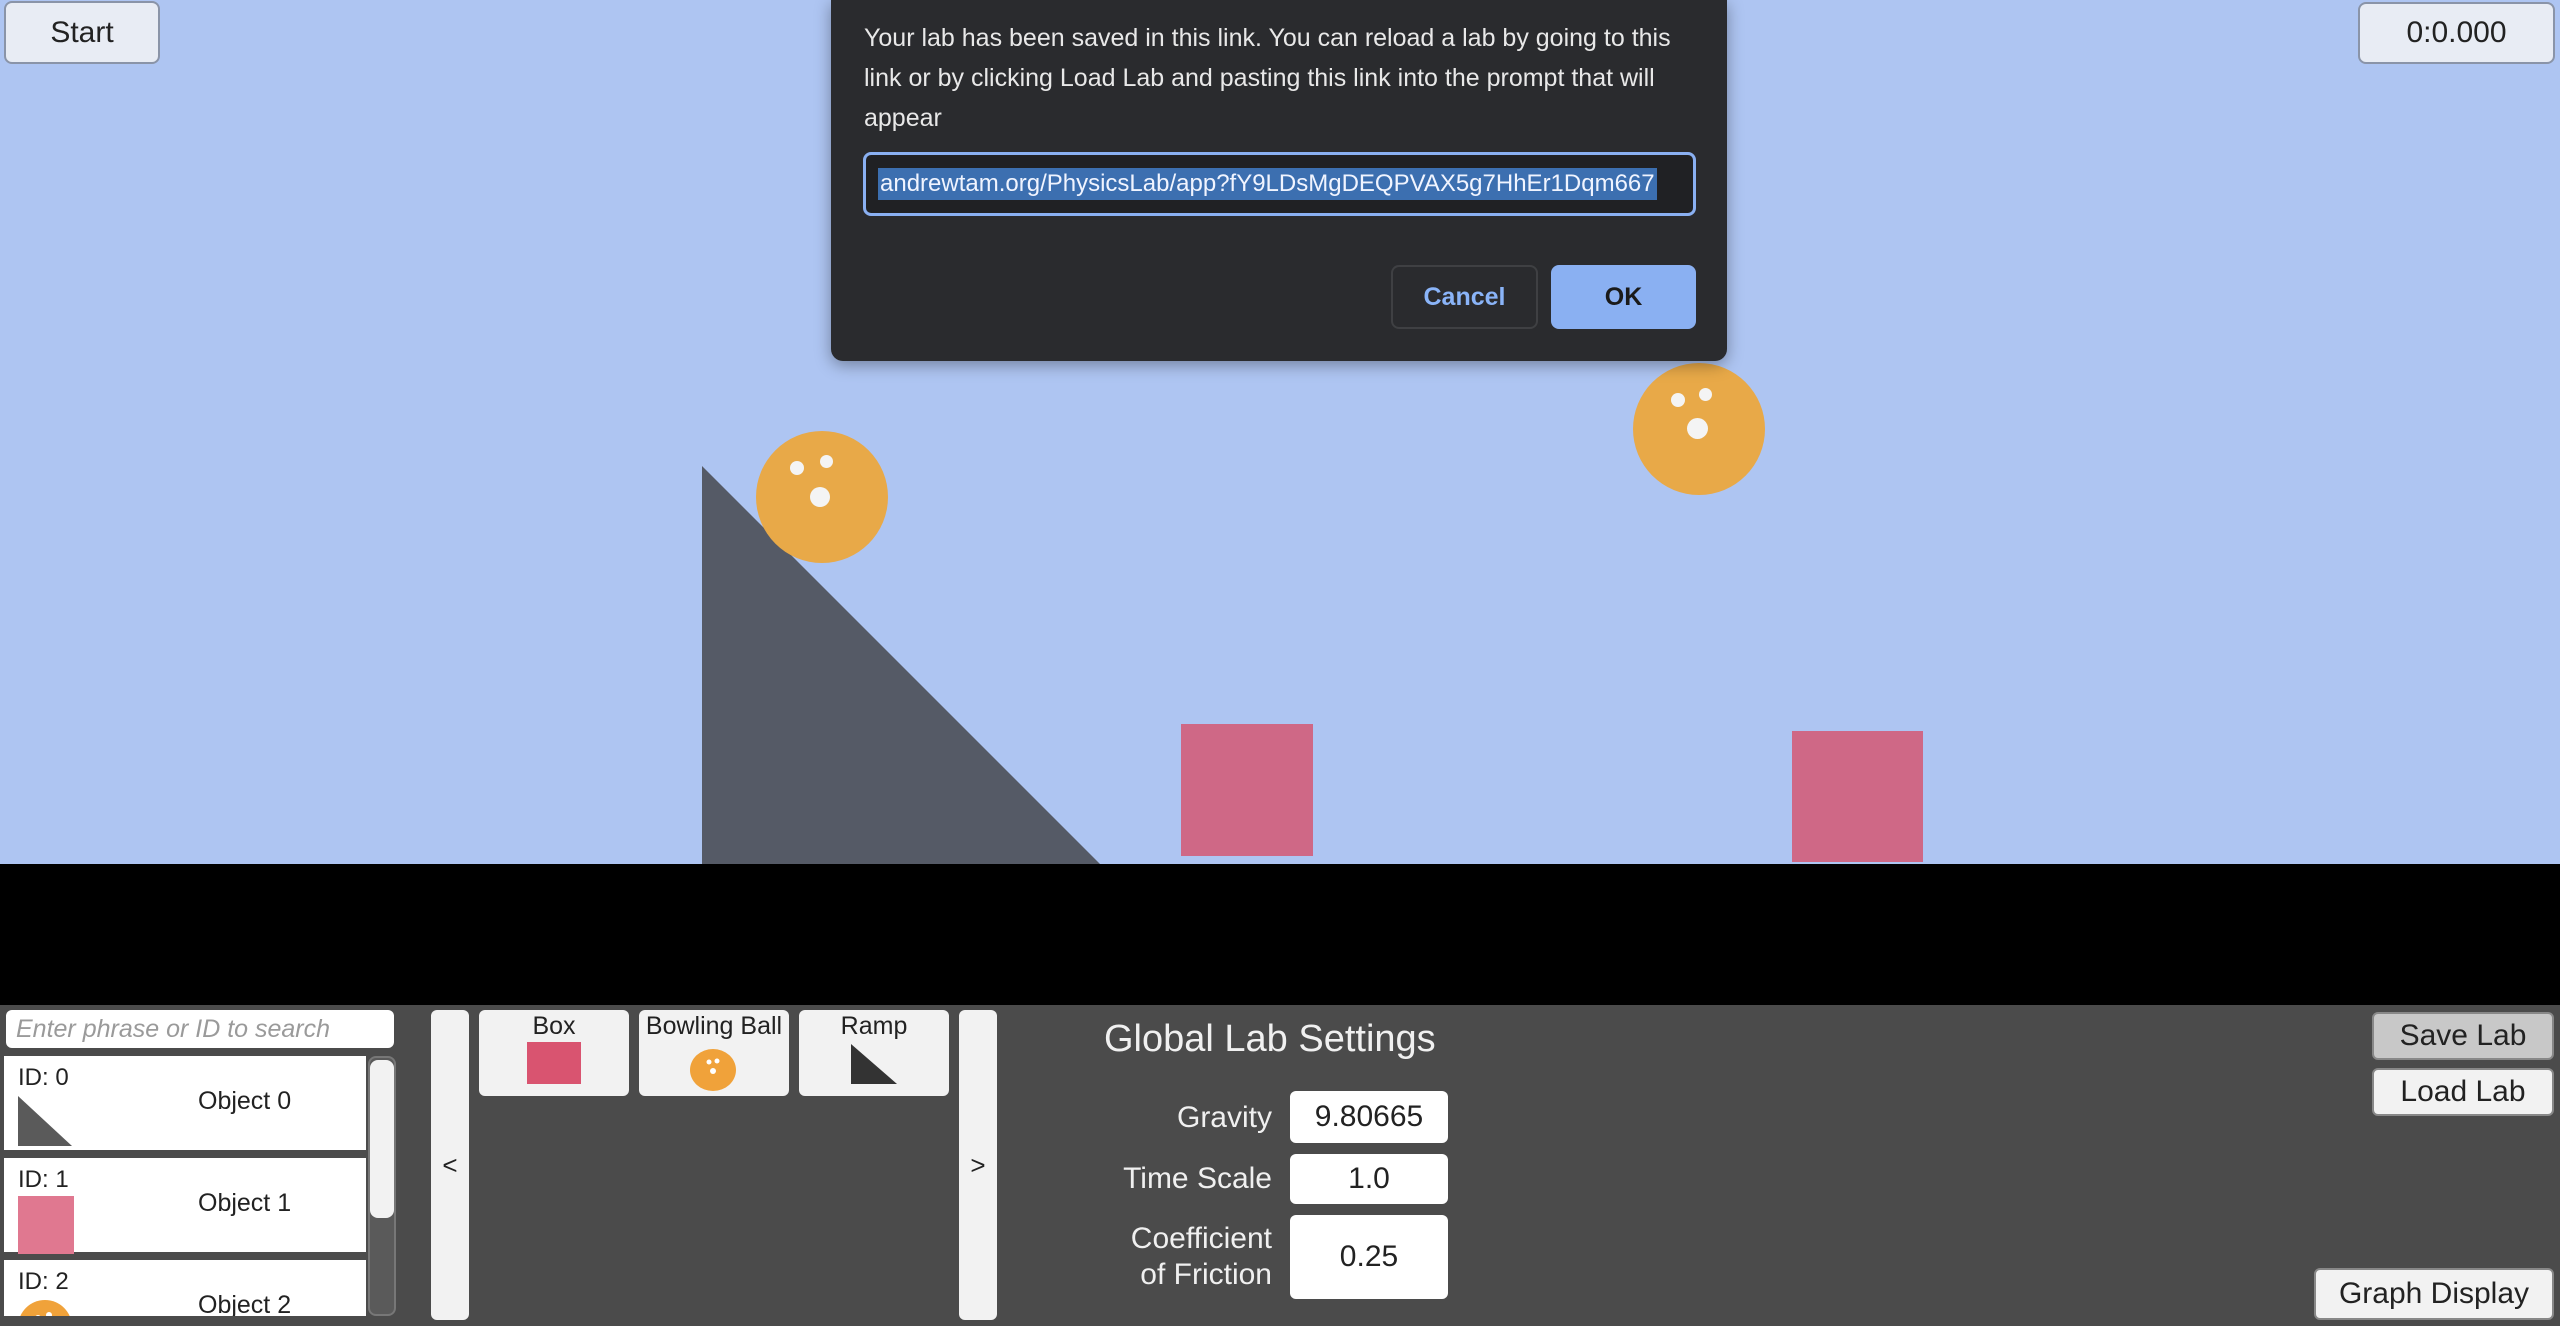 The width and height of the screenshot is (2560, 1326). Describe the element at coordinates (2434, 1294) in the screenshot. I see `graph-display-button: Graph Display` at that location.